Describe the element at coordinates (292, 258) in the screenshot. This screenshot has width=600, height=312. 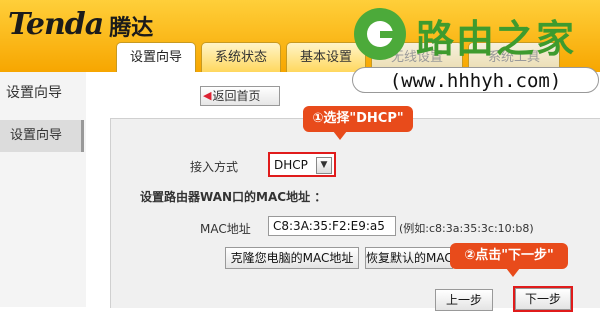
I see `clone-mac-button: 克隆您电脑的MAC地址` at that location.